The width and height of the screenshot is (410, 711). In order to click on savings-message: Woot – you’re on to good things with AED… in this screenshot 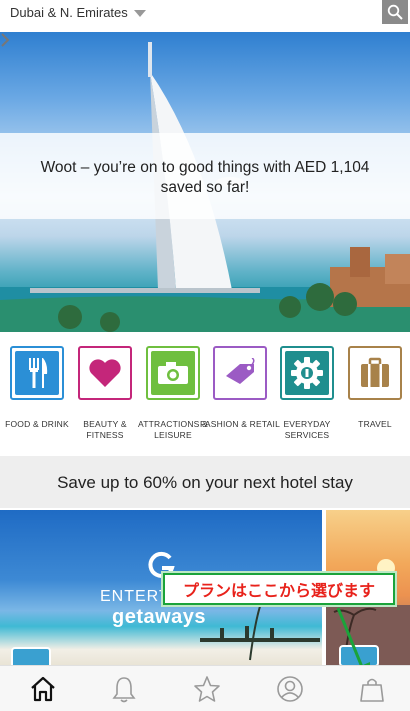, I will do `click(205, 177)`.